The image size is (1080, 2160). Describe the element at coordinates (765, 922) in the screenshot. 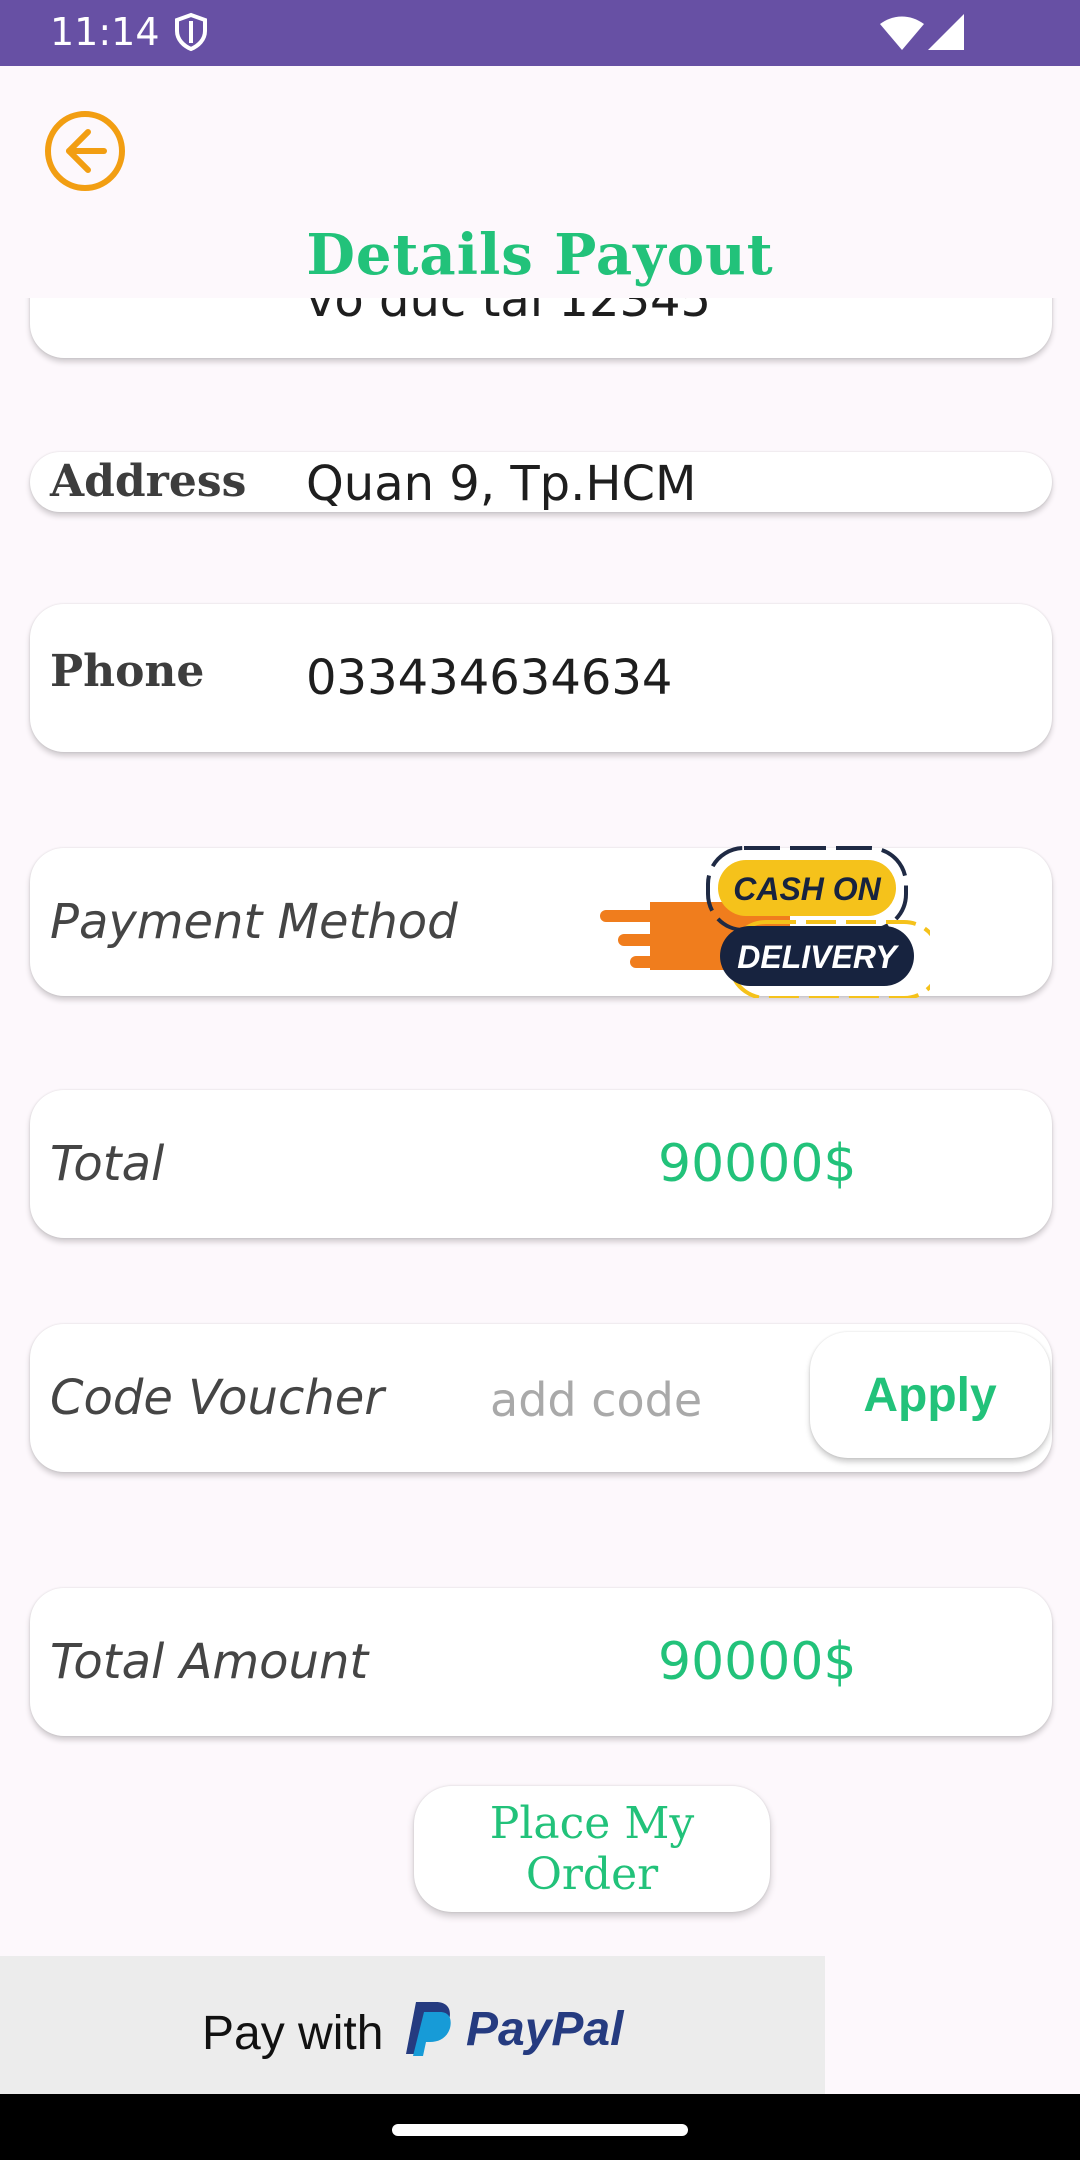

I see `cash-on-delivery-logo: CASH ON DELIVERY` at that location.